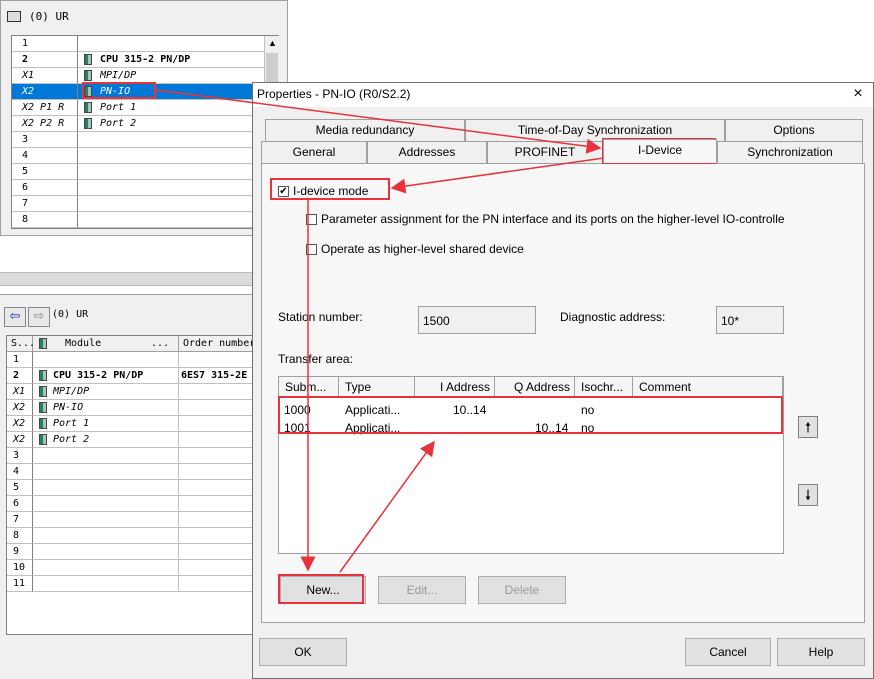 This screenshot has height=679, width=874. Describe the element at coordinates (595, 130) in the screenshot. I see `tab-time-of-day-sync: Time-of-Day Synchronization` at that location.